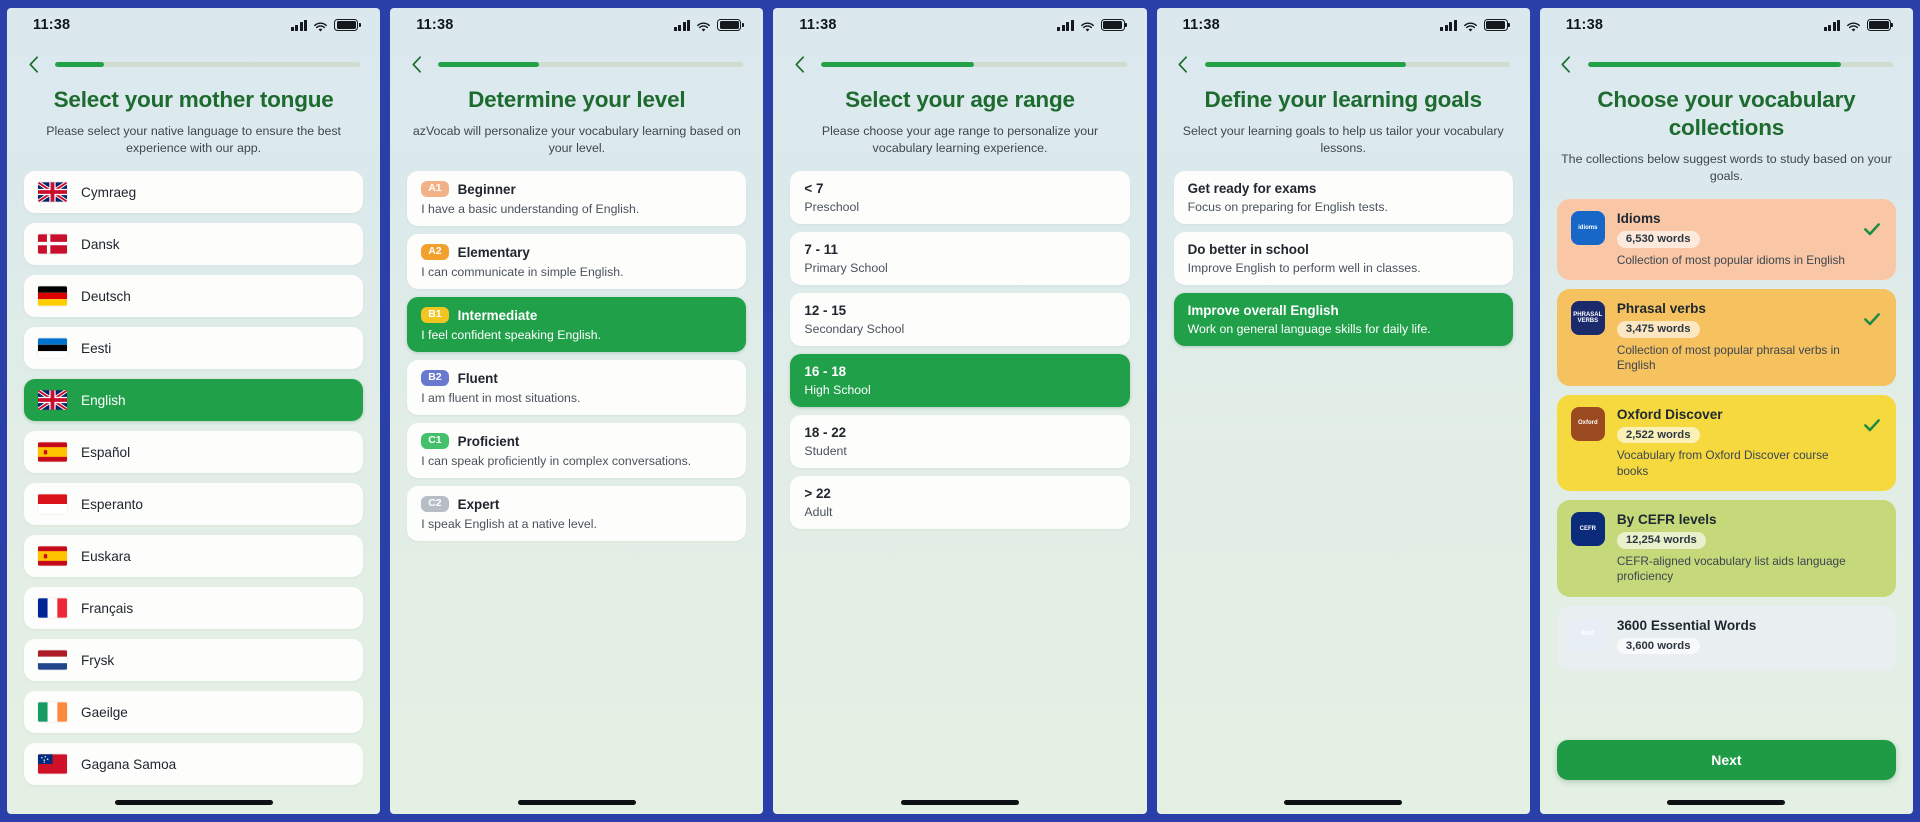 The width and height of the screenshot is (1920, 822). I want to click on level-description: I have a basic understanding of English., so click(530, 209).